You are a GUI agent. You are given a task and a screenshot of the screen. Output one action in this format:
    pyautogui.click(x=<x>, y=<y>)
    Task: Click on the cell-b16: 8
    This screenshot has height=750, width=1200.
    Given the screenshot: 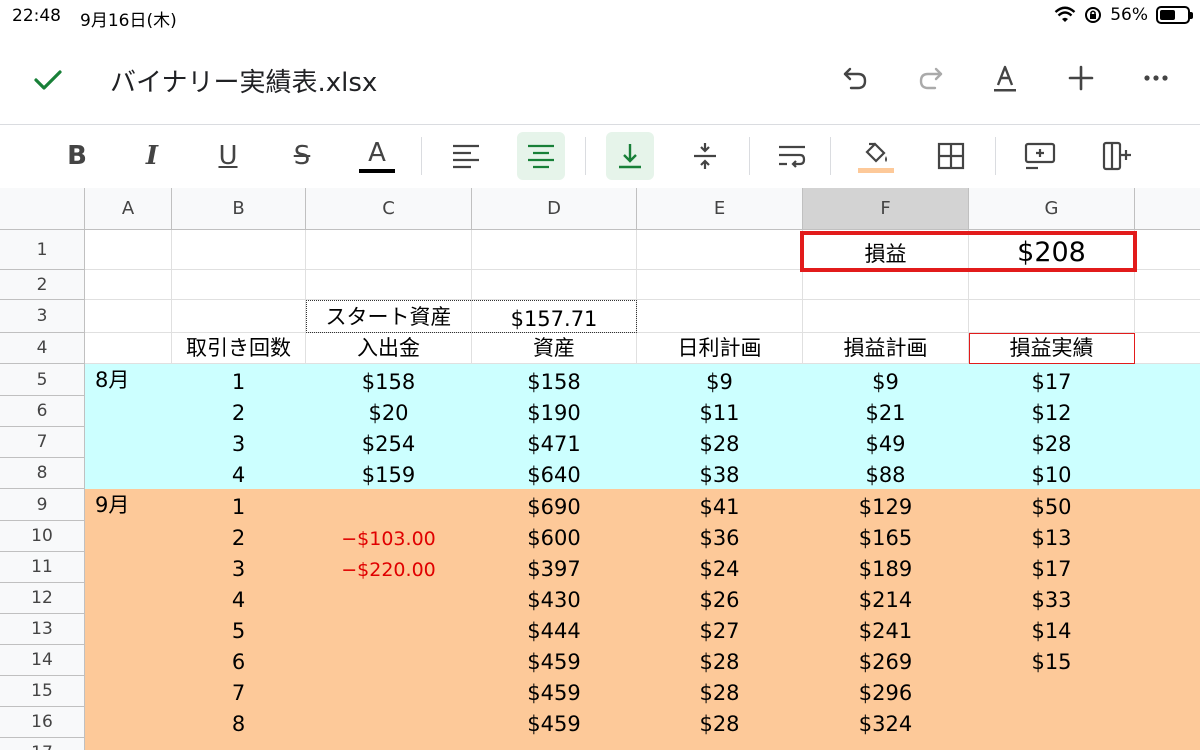 What is the action you would take?
    pyautogui.click(x=239, y=722)
    